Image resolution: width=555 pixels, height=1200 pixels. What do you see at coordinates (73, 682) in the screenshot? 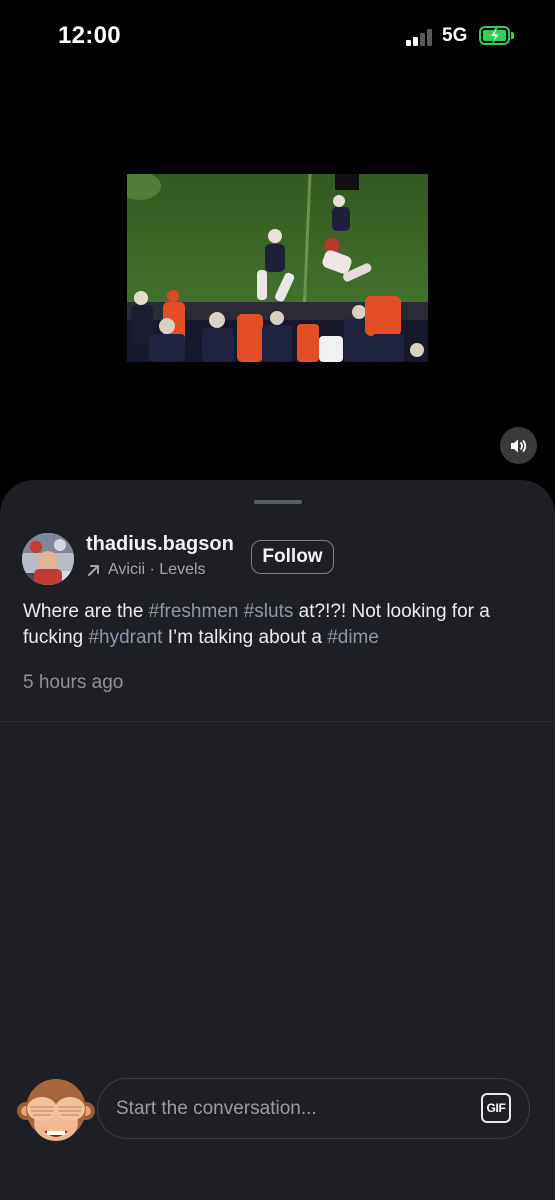
I see `post-timestamp: 5 hours ago` at bounding box center [73, 682].